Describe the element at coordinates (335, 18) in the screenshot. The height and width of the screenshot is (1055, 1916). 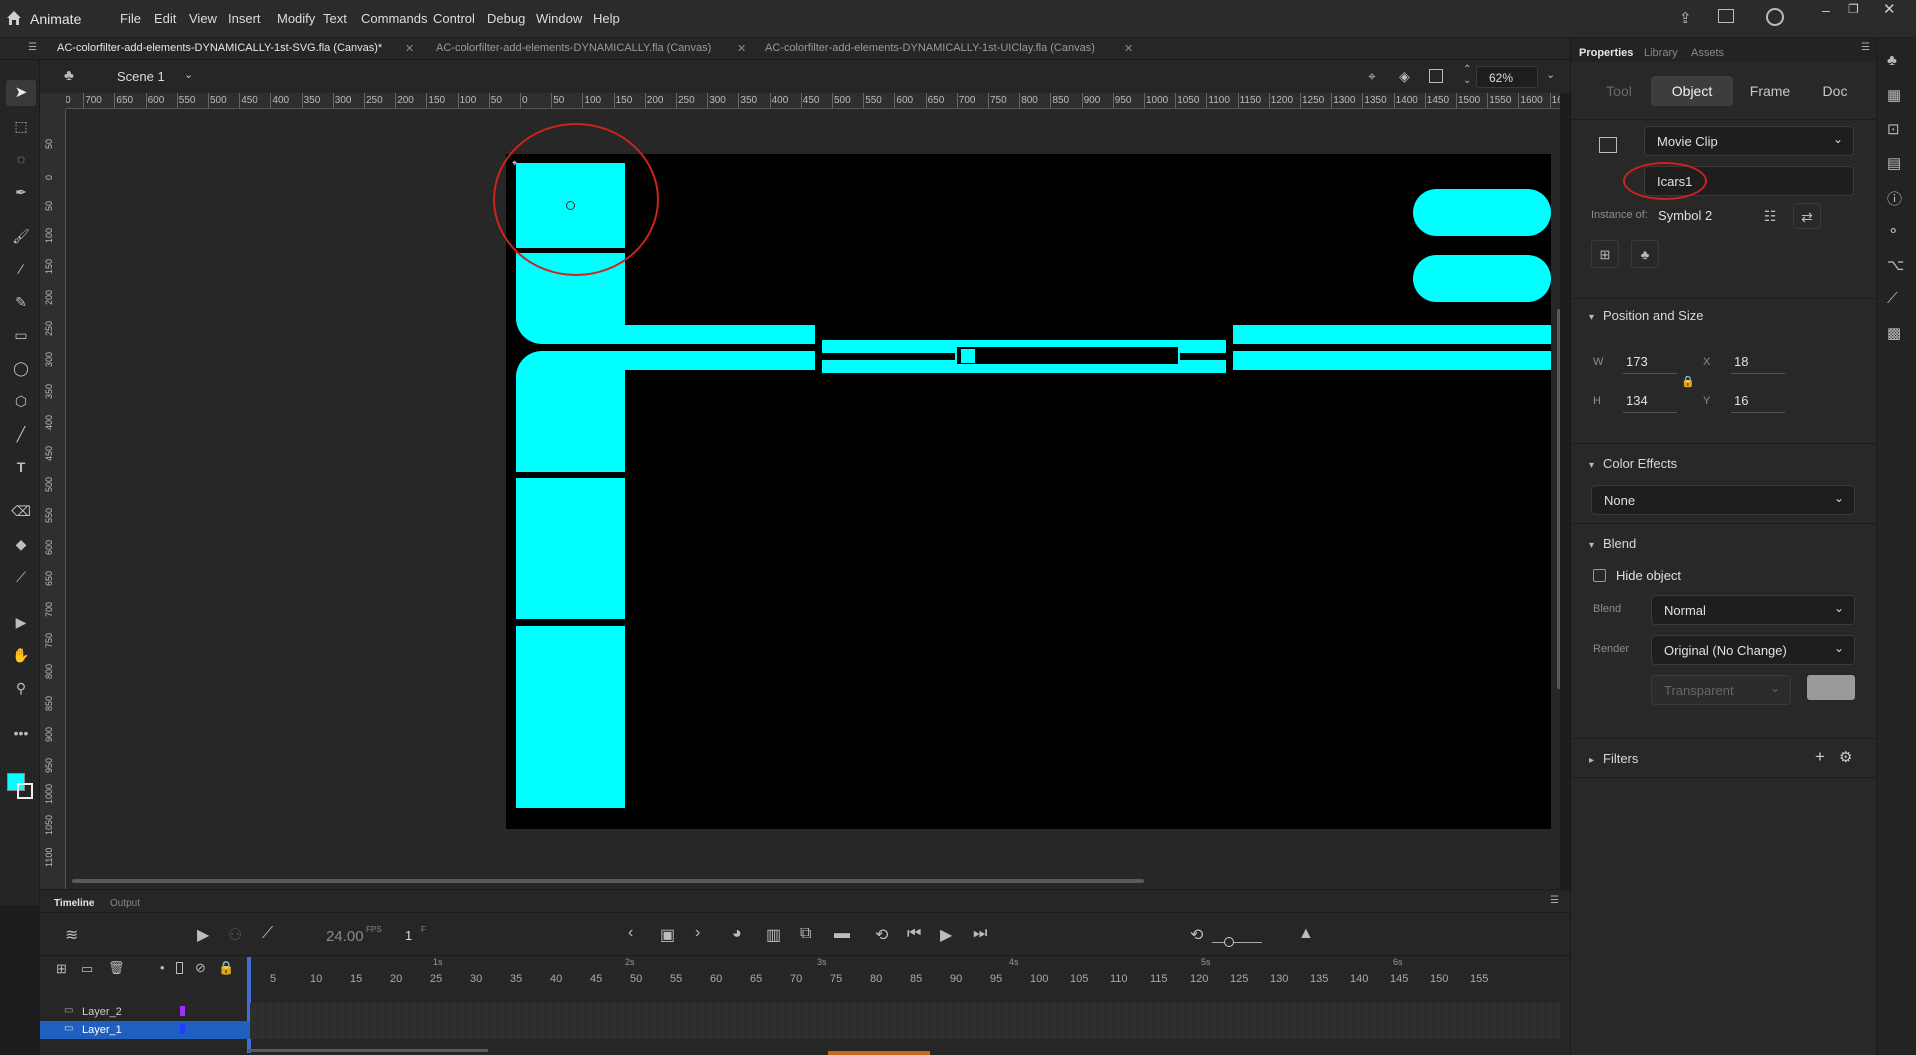
I see `menu-text: Text` at that location.